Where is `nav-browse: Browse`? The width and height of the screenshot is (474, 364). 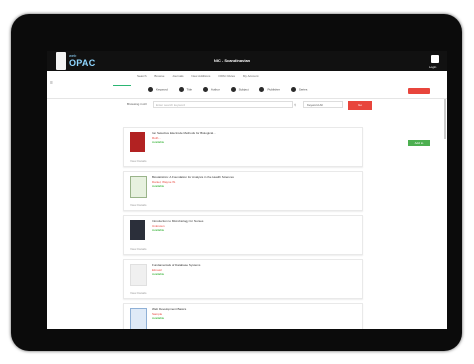 nav-browse: Browse is located at coordinates (159, 76).